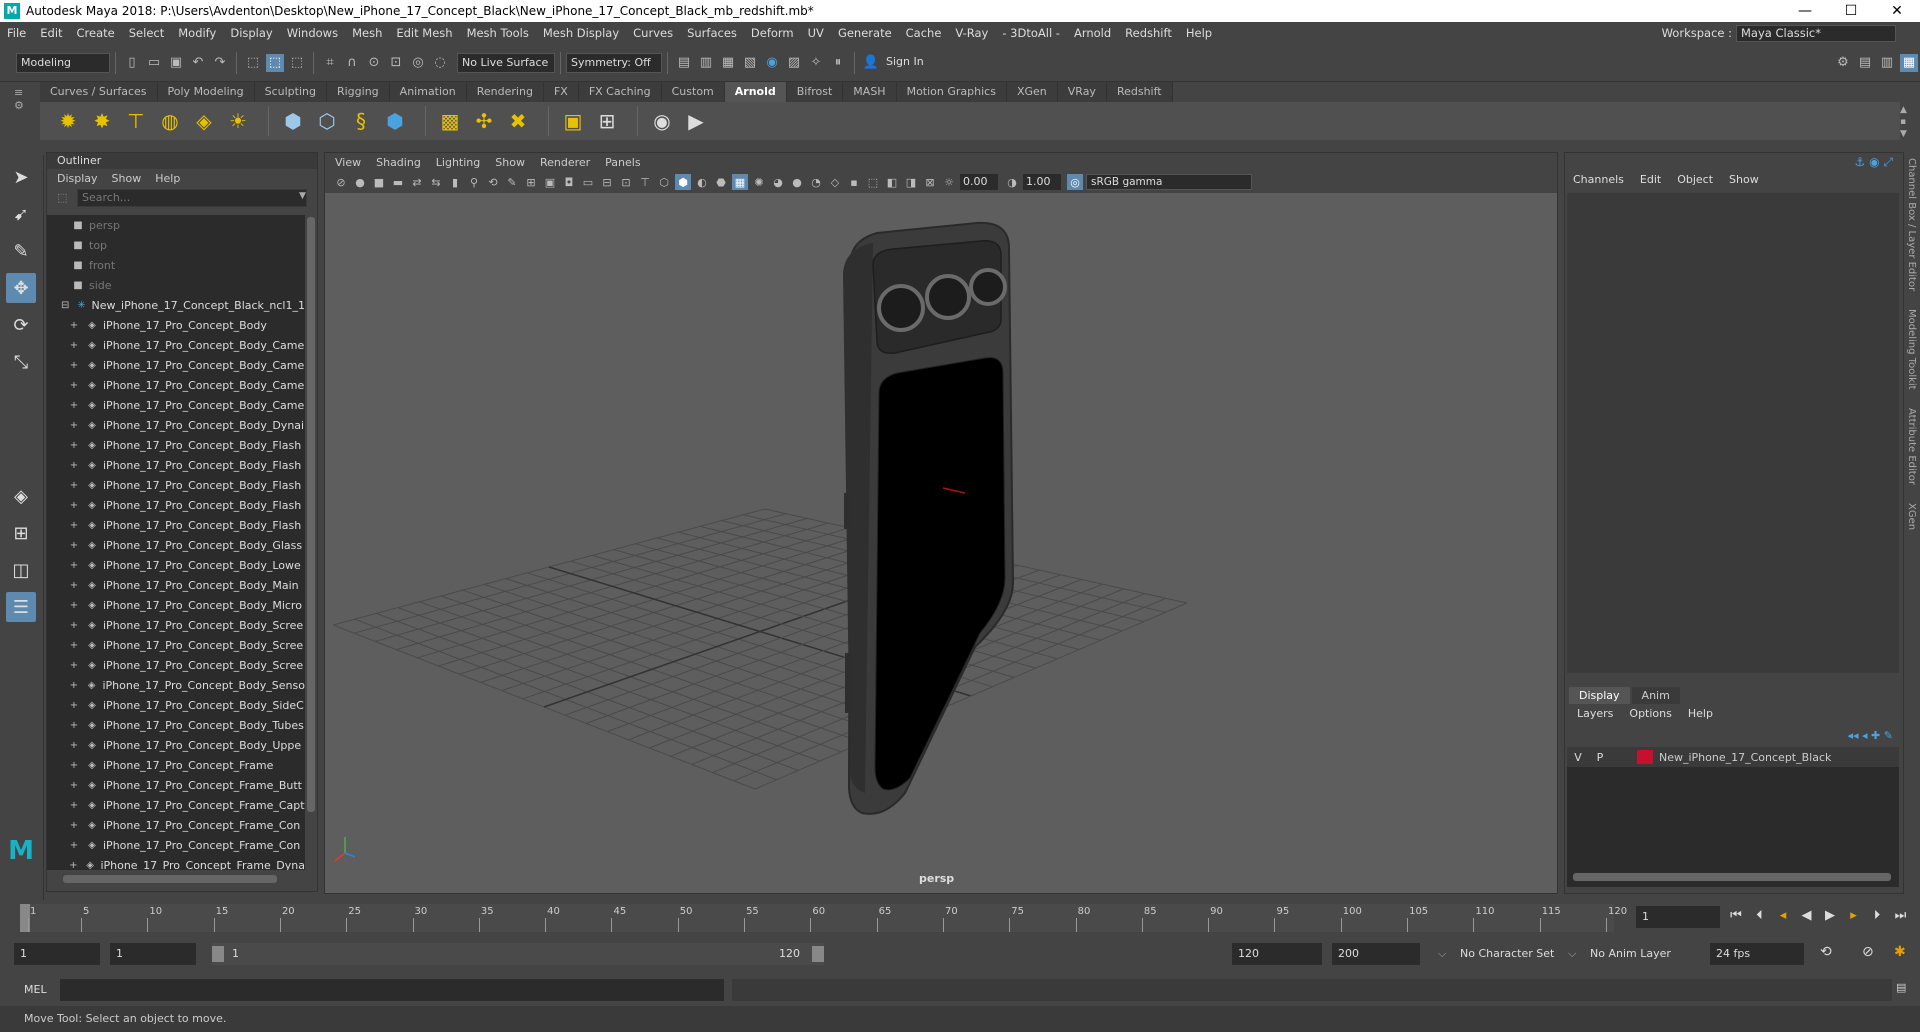  What do you see at coordinates (176, 645) in the screenshot?
I see `outliner-item: + ◈ iPhone_17_Pro_Concept_Body_Scree` at bounding box center [176, 645].